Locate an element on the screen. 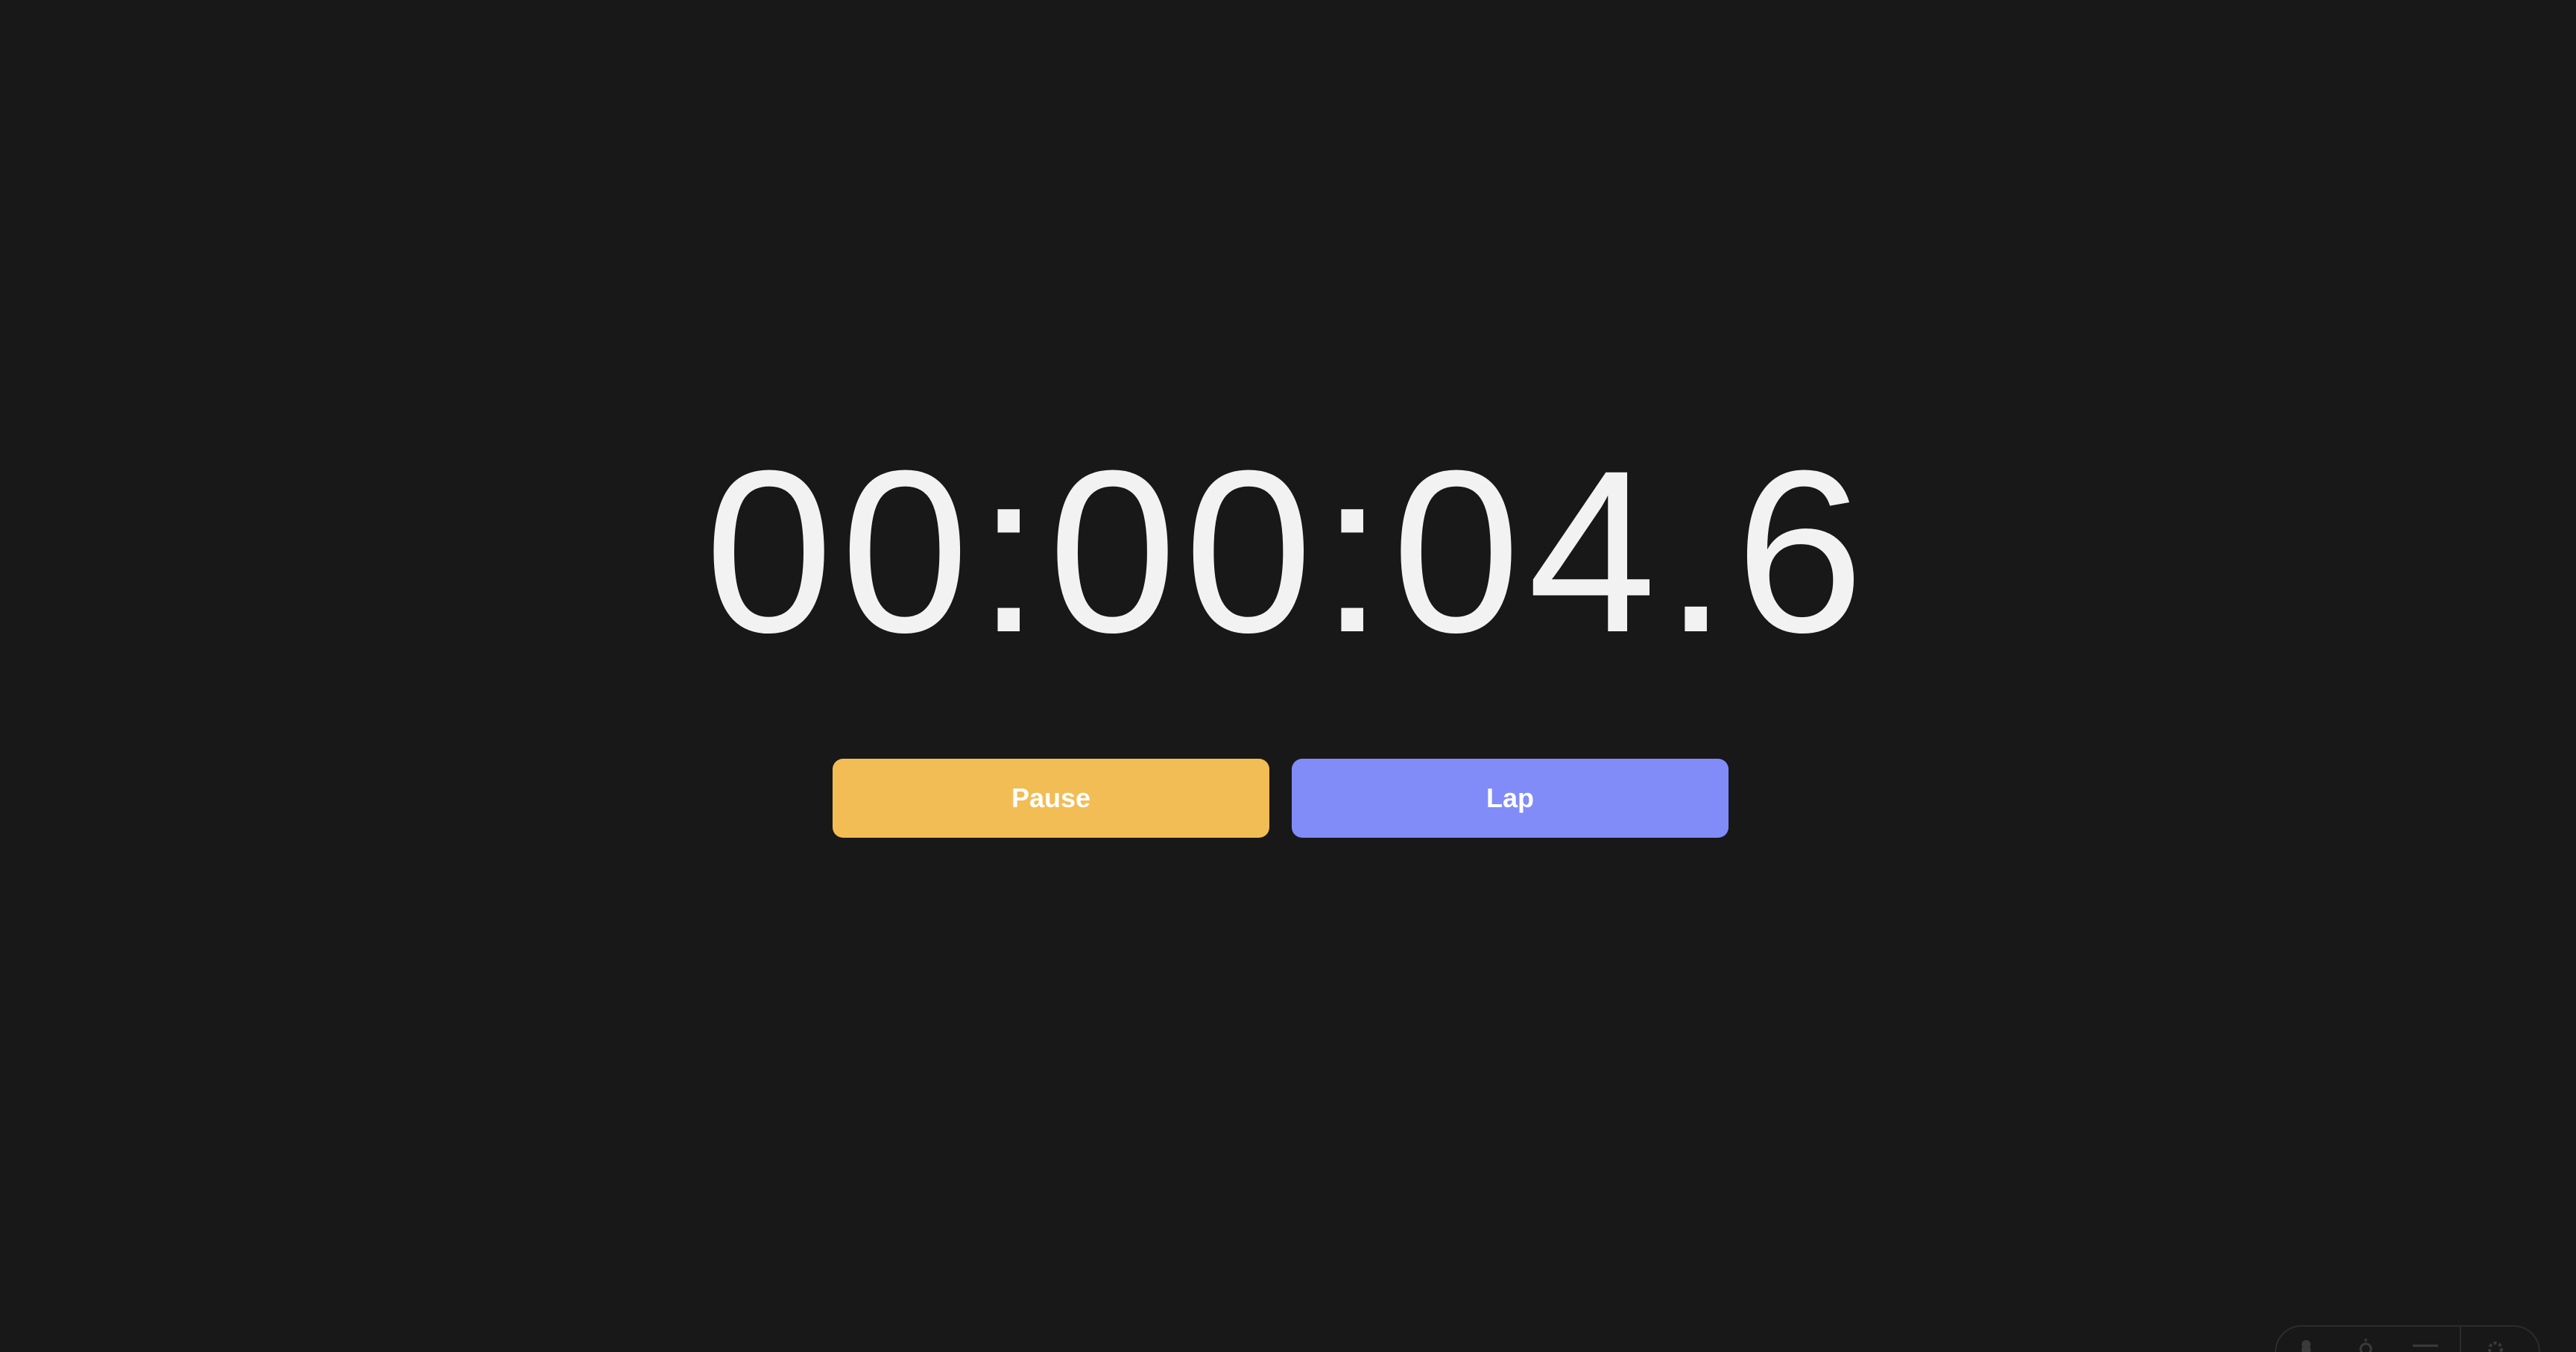 The width and height of the screenshot is (2576, 1352). lap-button: Lap is located at coordinates (1510, 798).